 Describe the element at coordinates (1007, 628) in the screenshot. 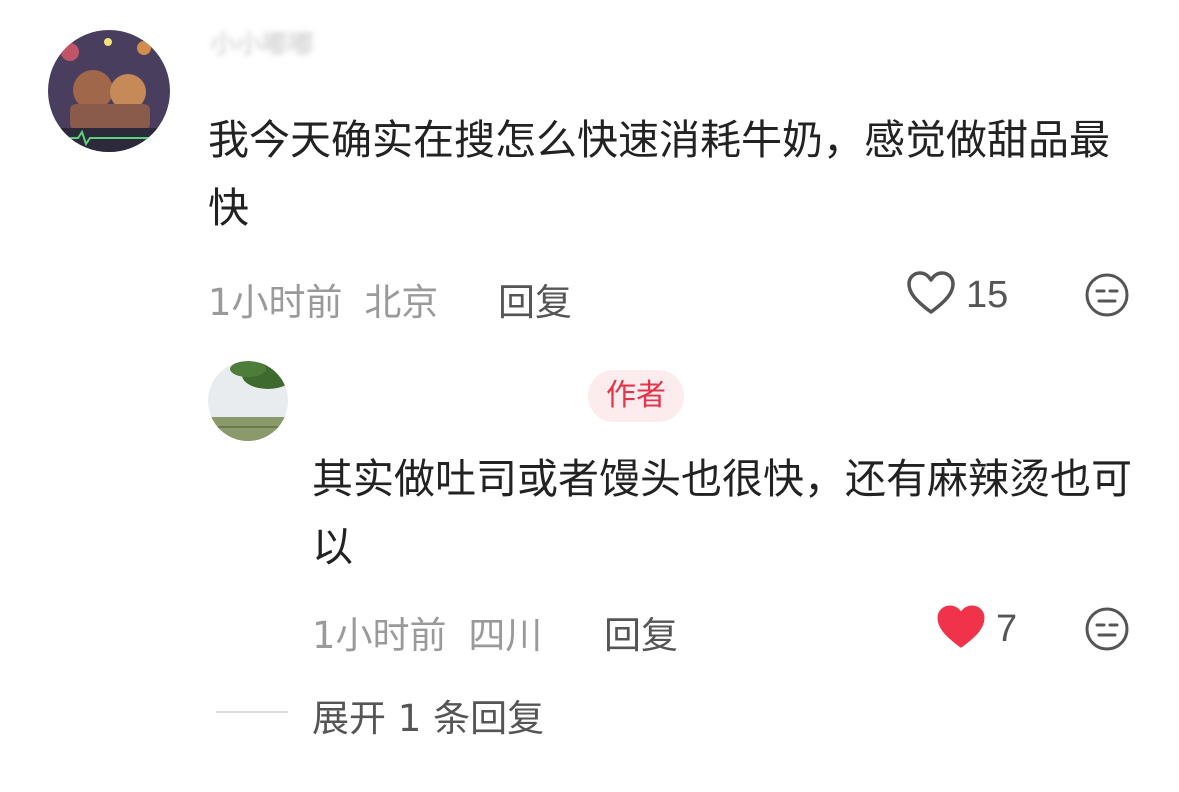

I see `like-count: 7` at that location.